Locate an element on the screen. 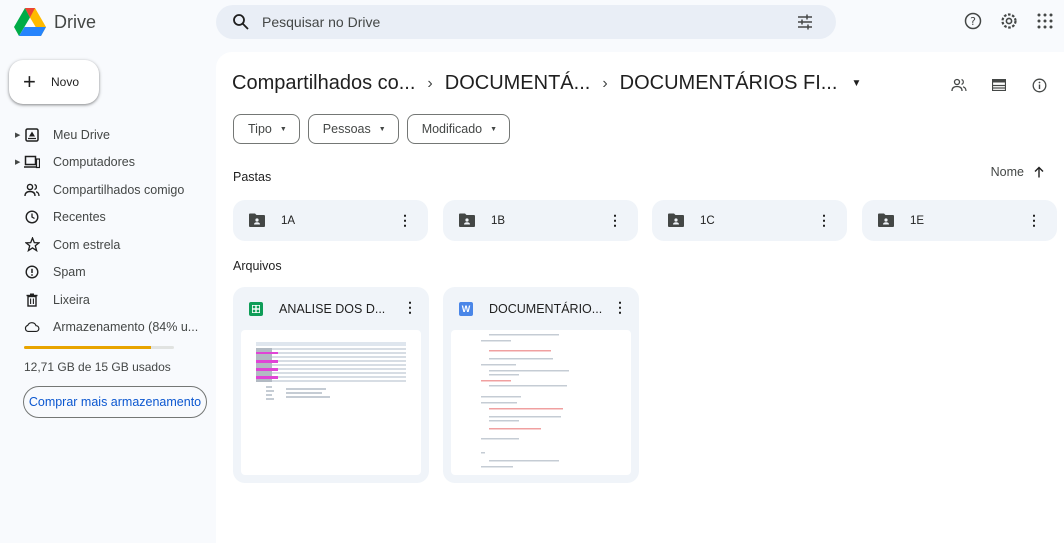 This screenshot has width=1064, height=543. sidebar-item-shared-with-me: Compartilhados comigo is located at coordinates (106, 190).